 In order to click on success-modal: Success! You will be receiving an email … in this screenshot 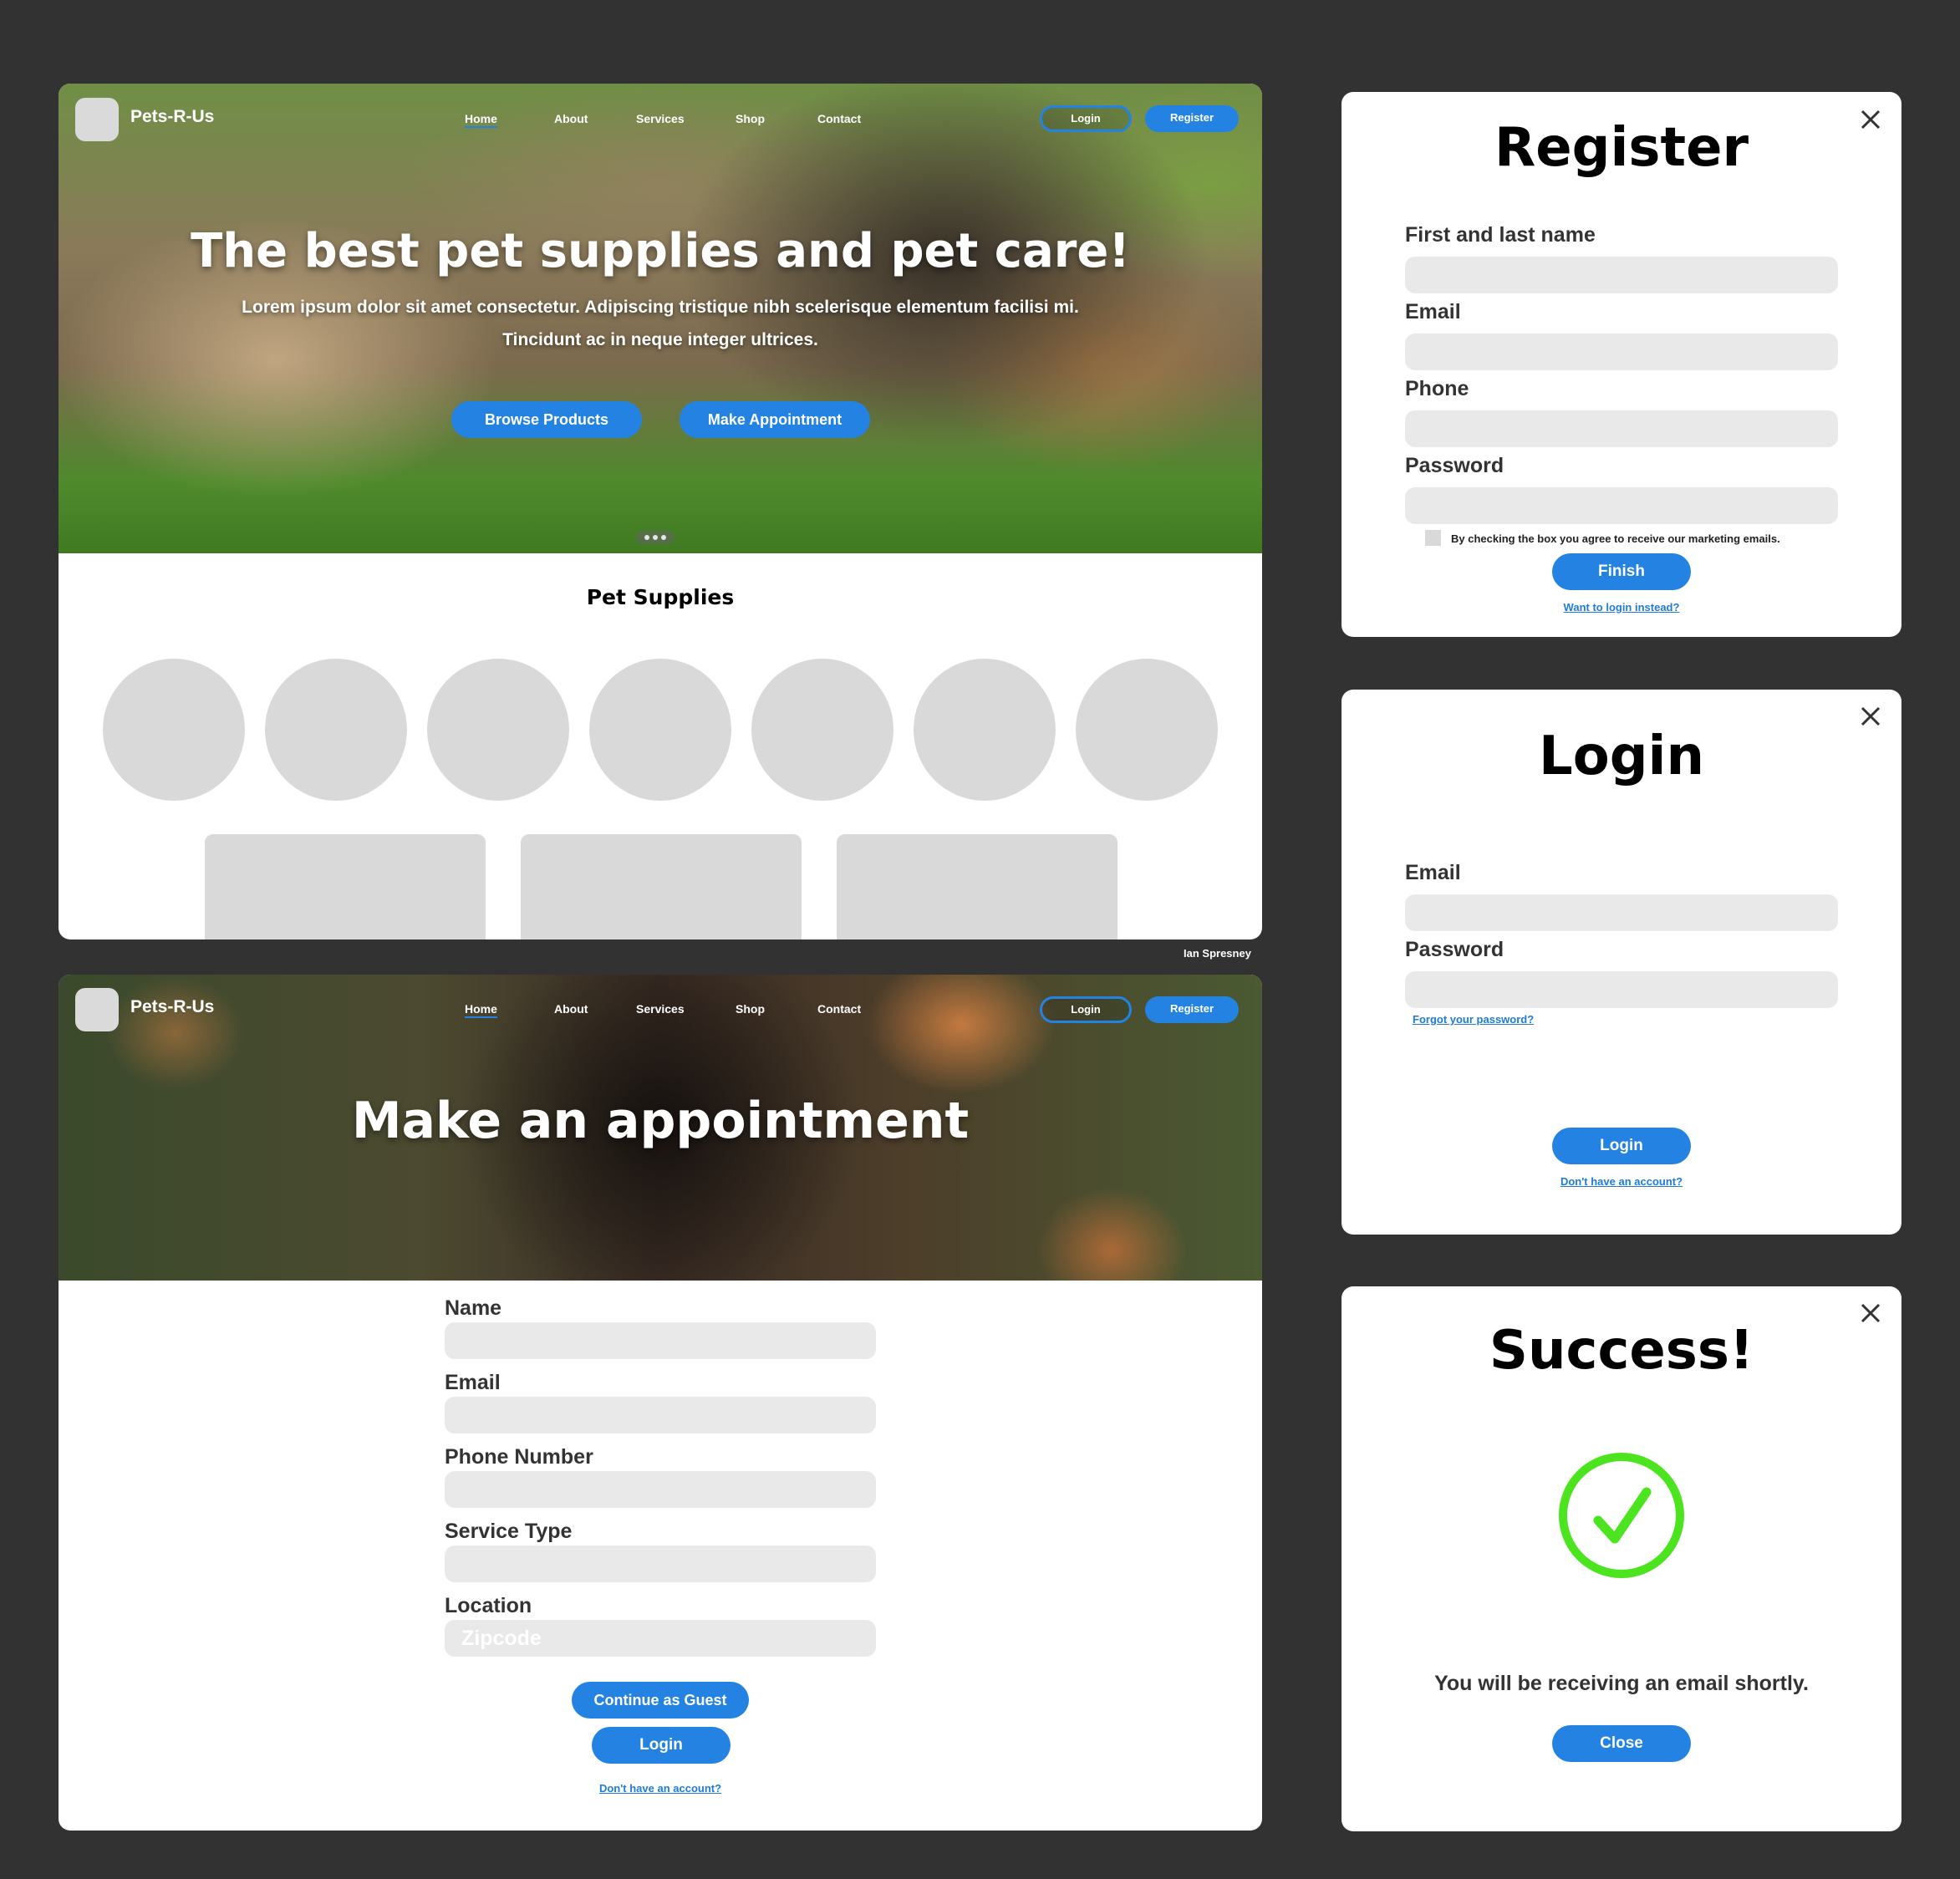, I will do `click(1621, 1558)`.